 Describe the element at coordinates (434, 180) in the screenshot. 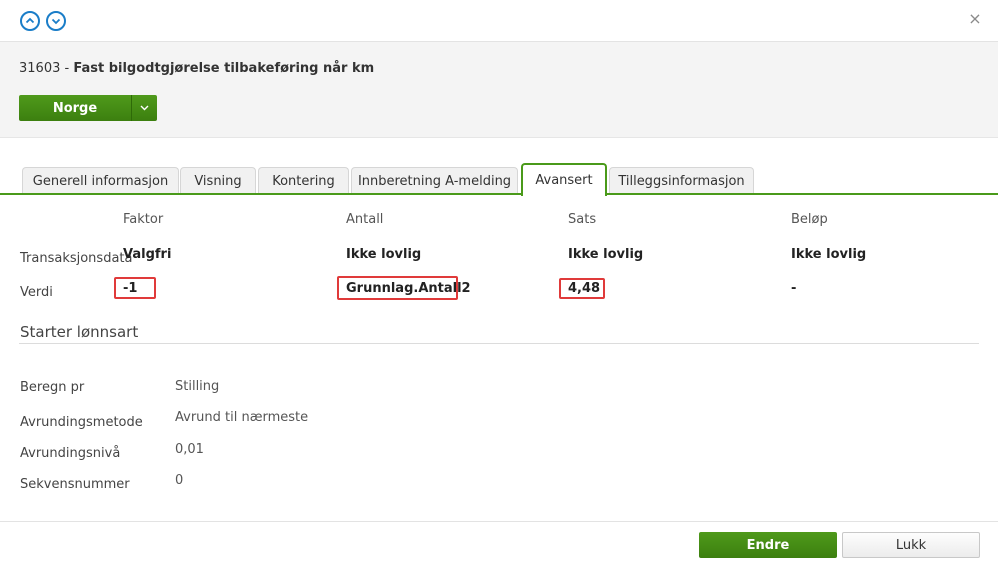

I see `tab-innberetning-a-melding: Innberetning A-melding` at that location.